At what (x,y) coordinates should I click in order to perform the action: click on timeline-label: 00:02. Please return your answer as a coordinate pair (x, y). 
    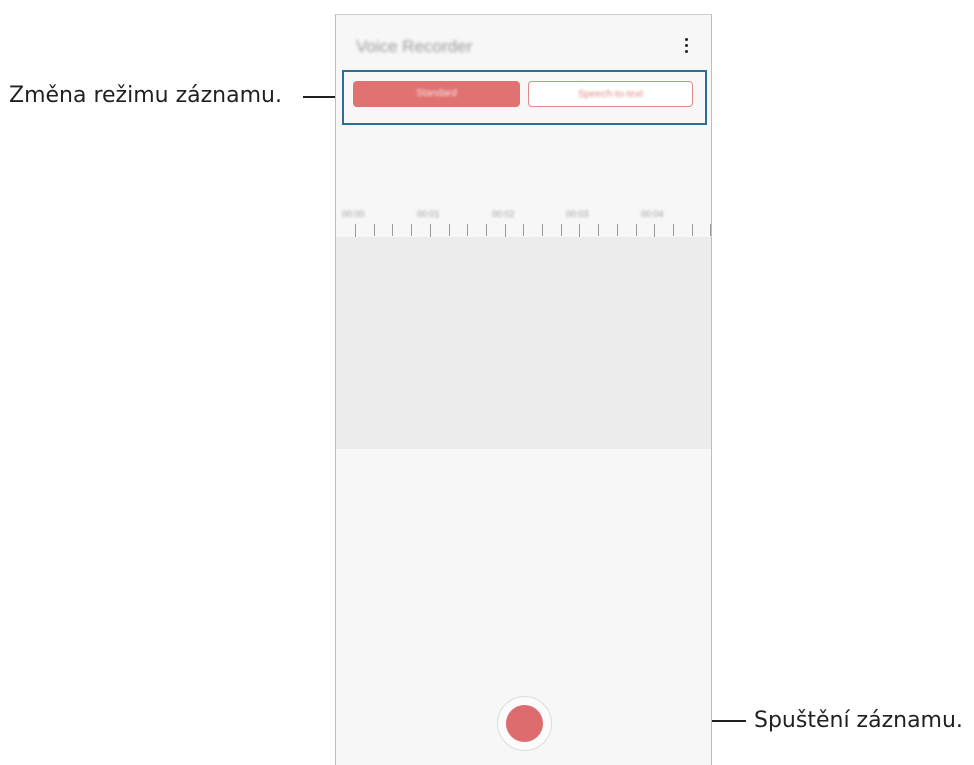
    Looking at the image, I should click on (503, 214).